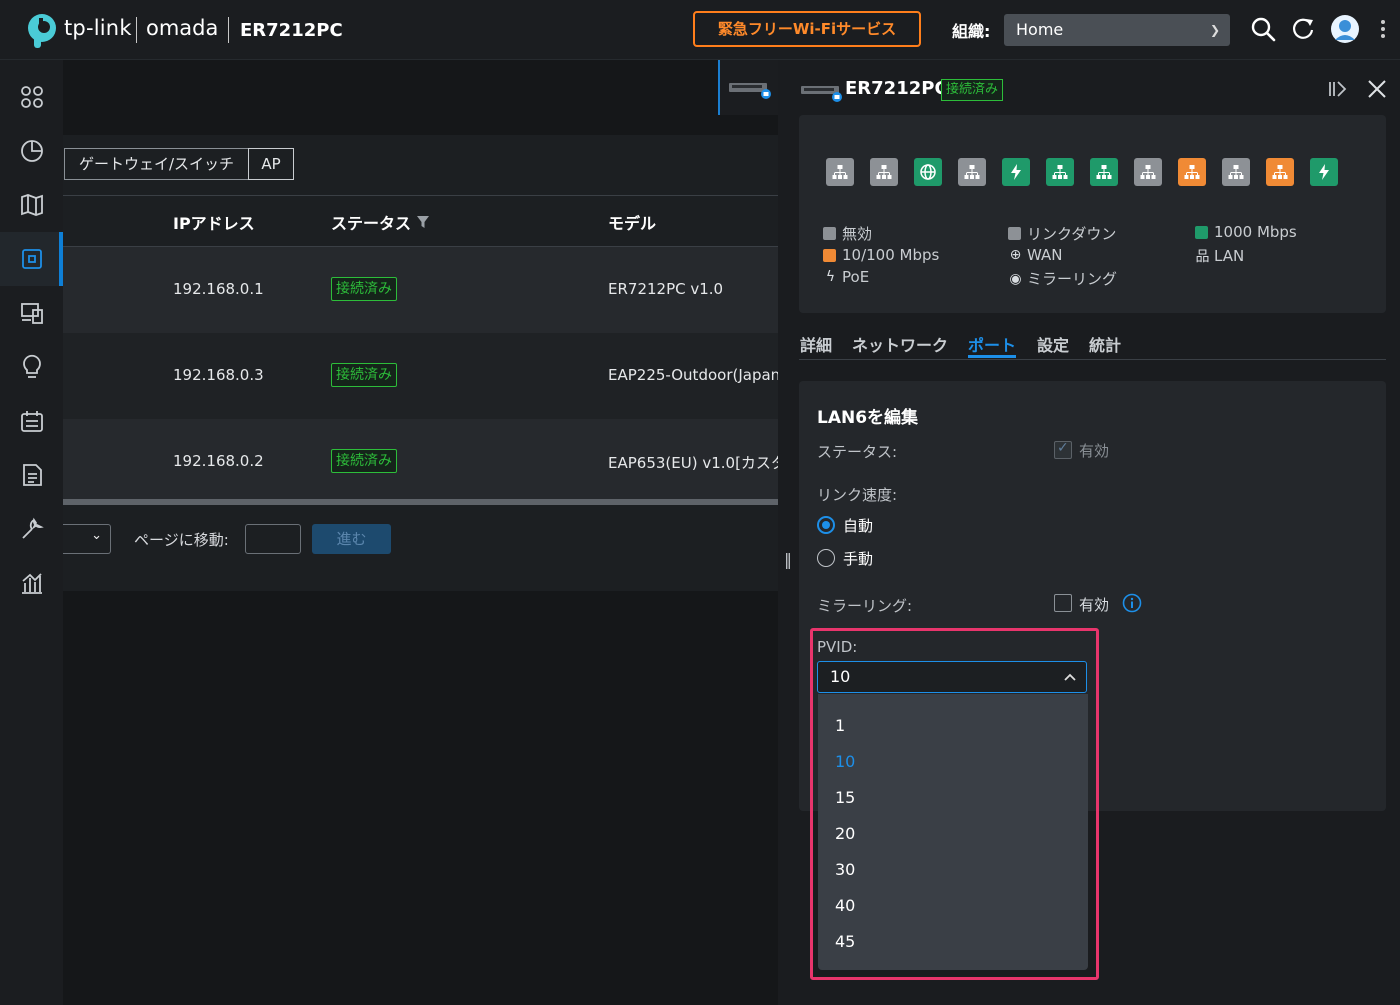 The image size is (1400, 1005). Describe the element at coordinates (857, 452) in the screenshot. I see `status-label: ステータス:` at that location.